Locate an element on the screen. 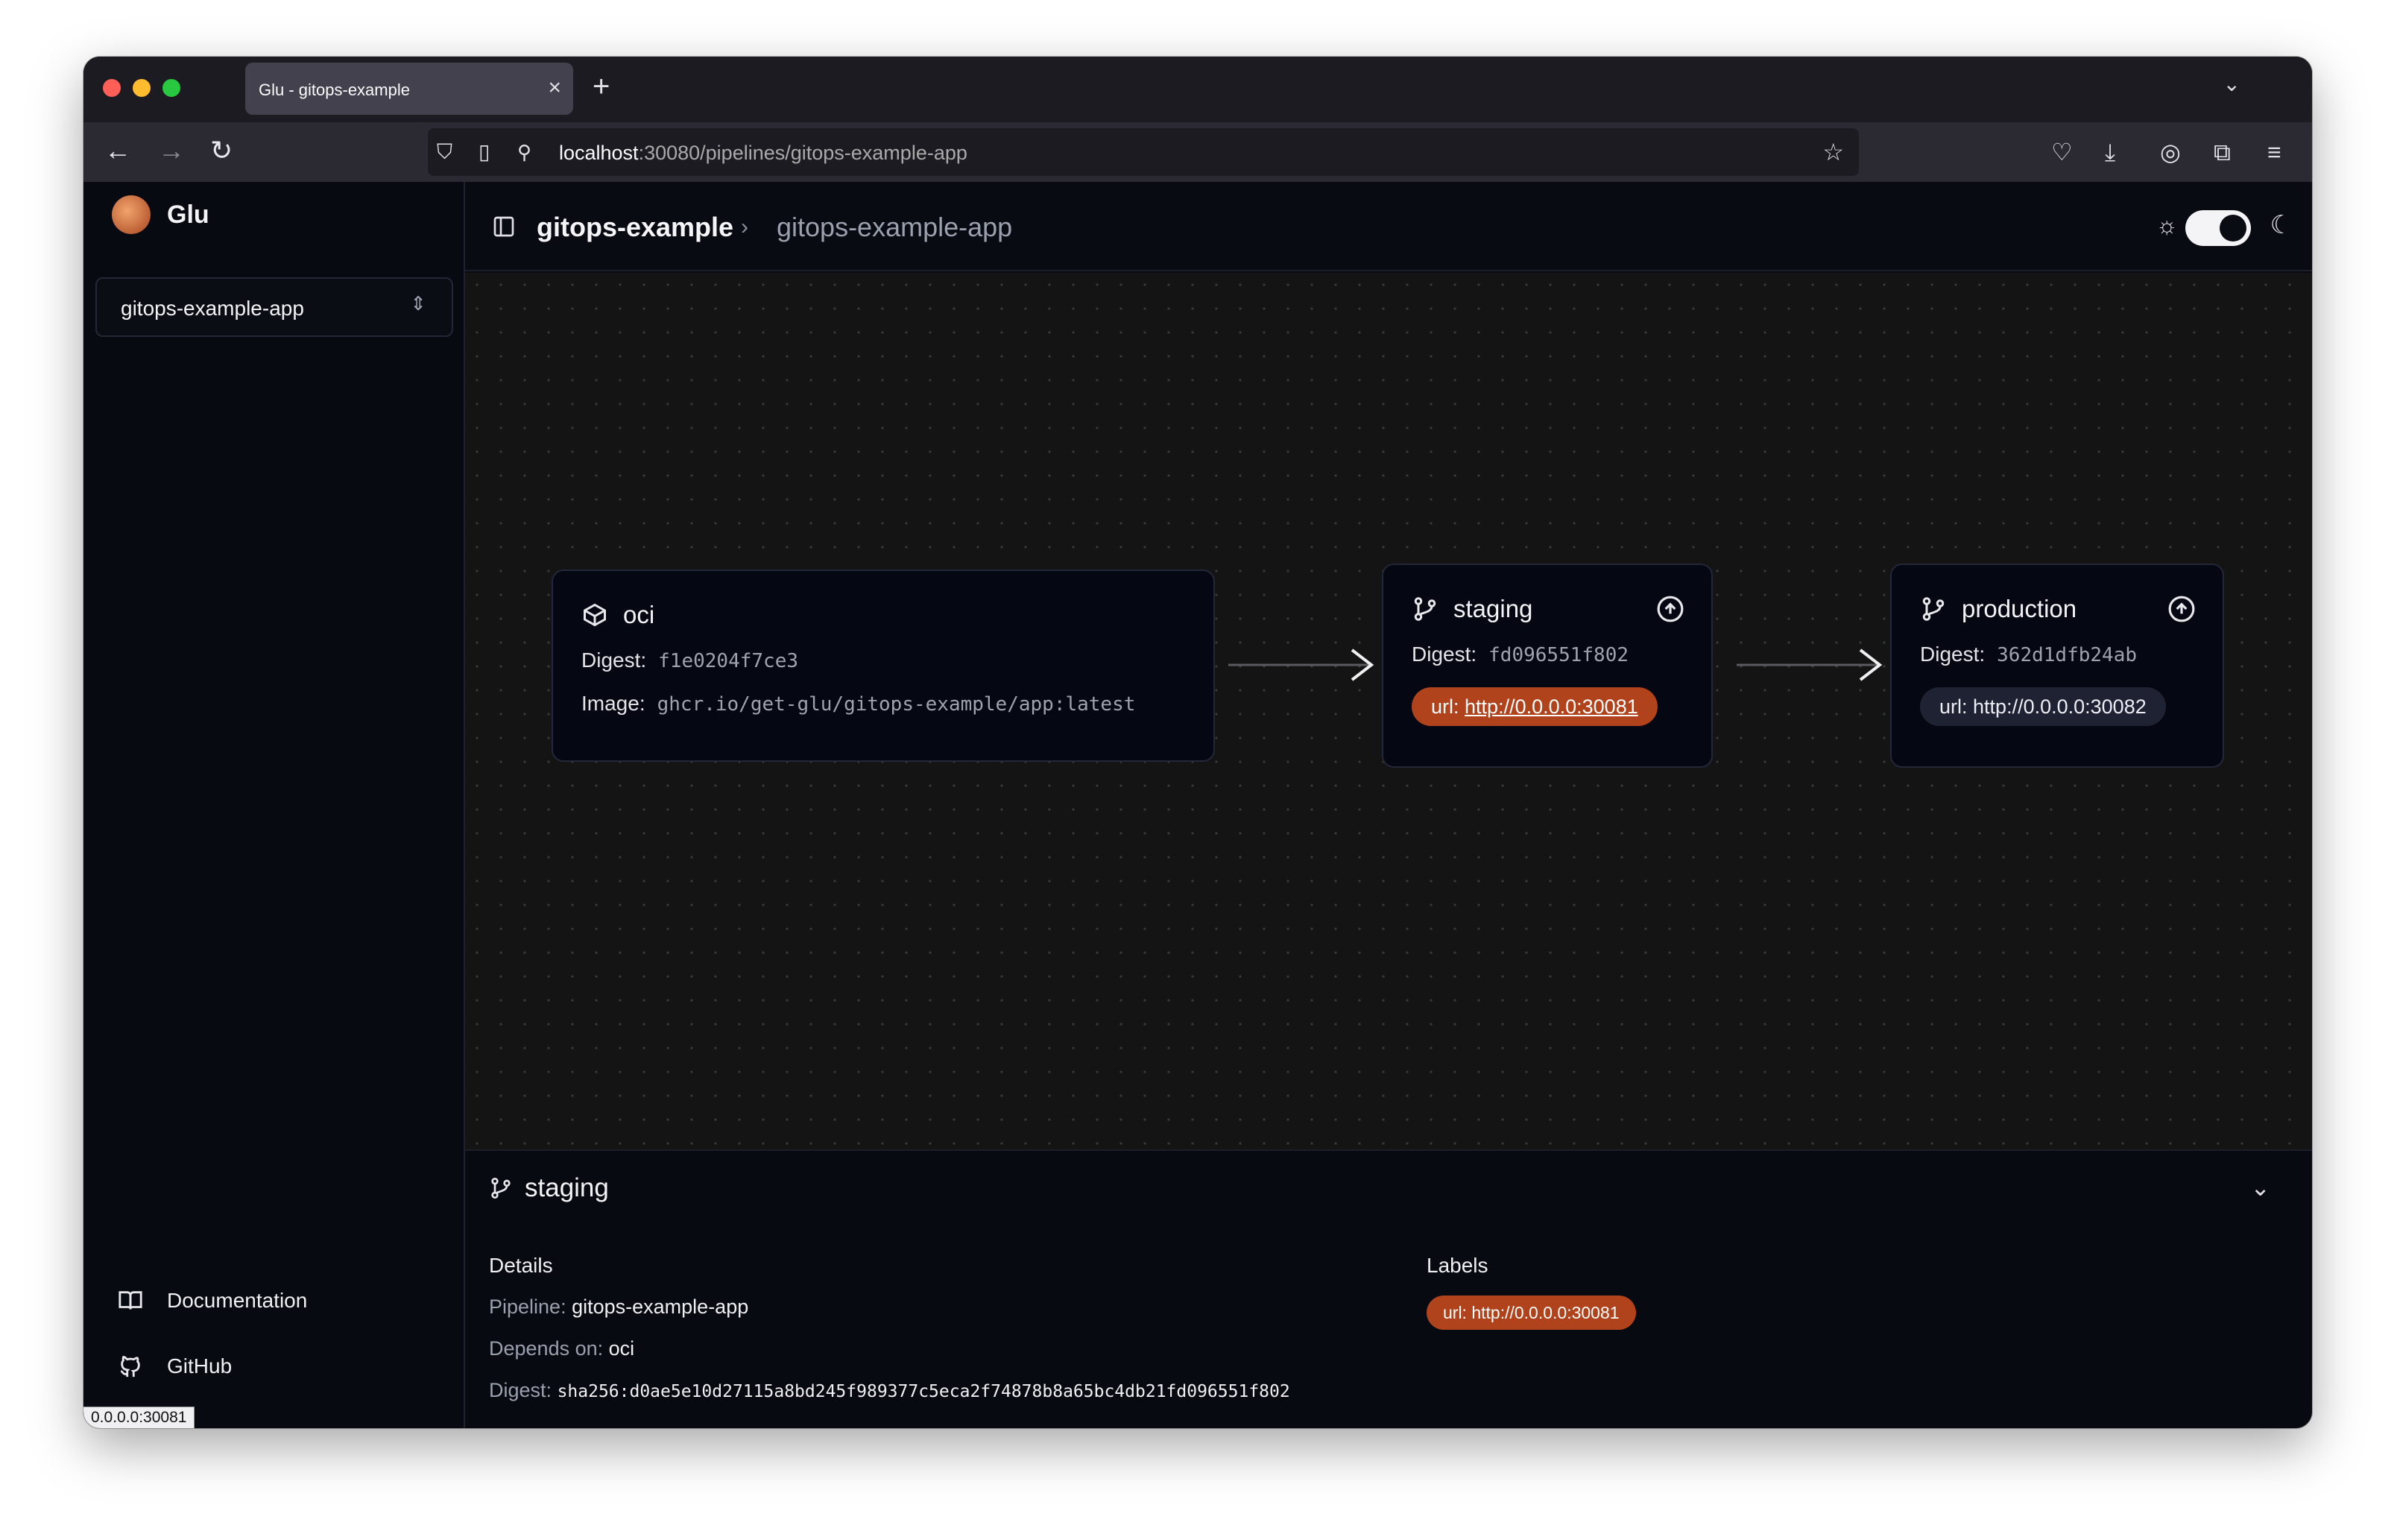 This screenshot has height=1540, width=2397. browser-tab: Glu - gitops-example × is located at coordinates (409, 89).